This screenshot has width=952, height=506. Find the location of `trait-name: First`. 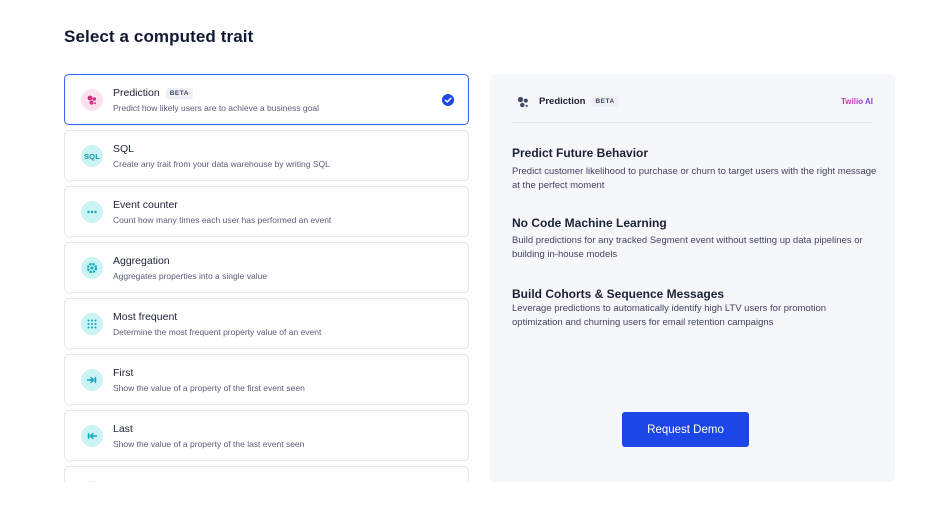

trait-name: First is located at coordinates (123, 373).